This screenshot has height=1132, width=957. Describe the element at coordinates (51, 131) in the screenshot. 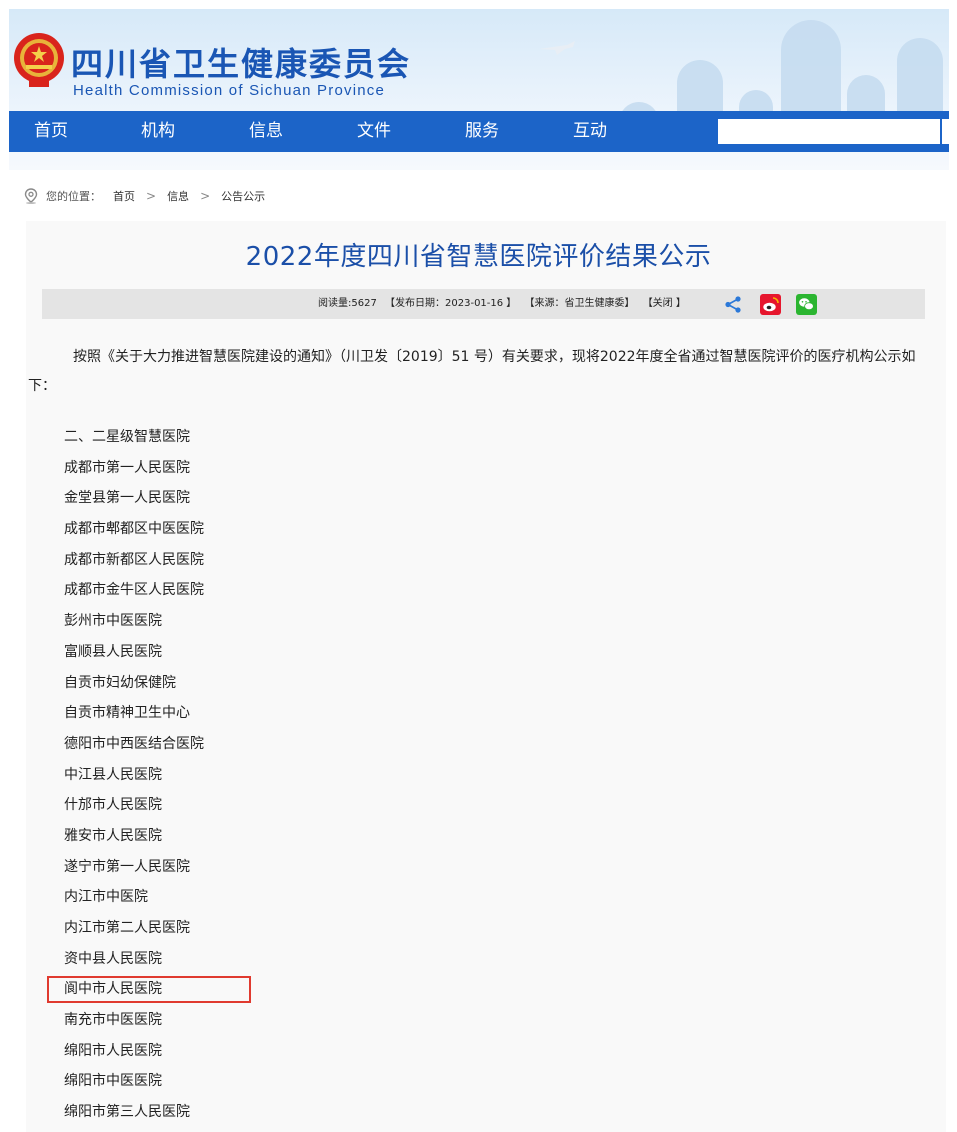

I see `nav-item-home: 首页` at that location.